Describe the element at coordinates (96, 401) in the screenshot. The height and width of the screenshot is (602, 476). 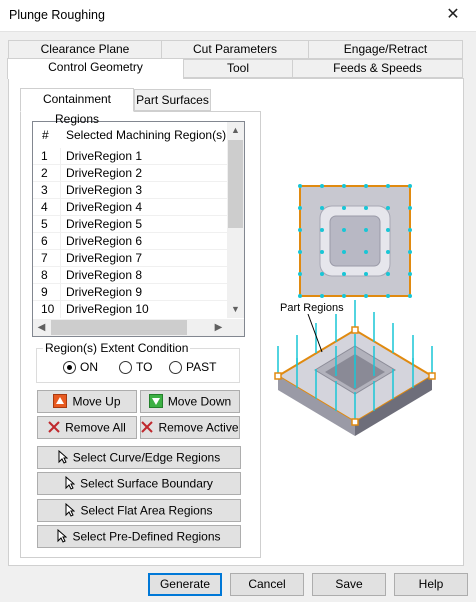
I see `move-up-label: Move Up` at that location.